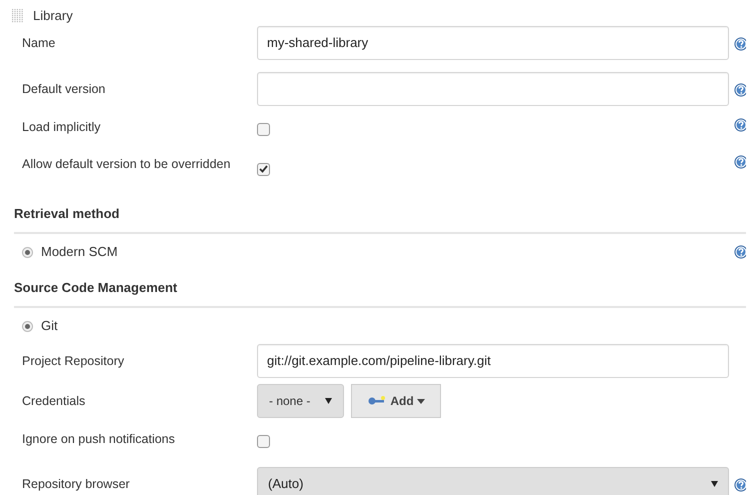 Image resolution: width=747 pixels, height=495 pixels. I want to click on repository-browser-select: (Auto), so click(493, 481).